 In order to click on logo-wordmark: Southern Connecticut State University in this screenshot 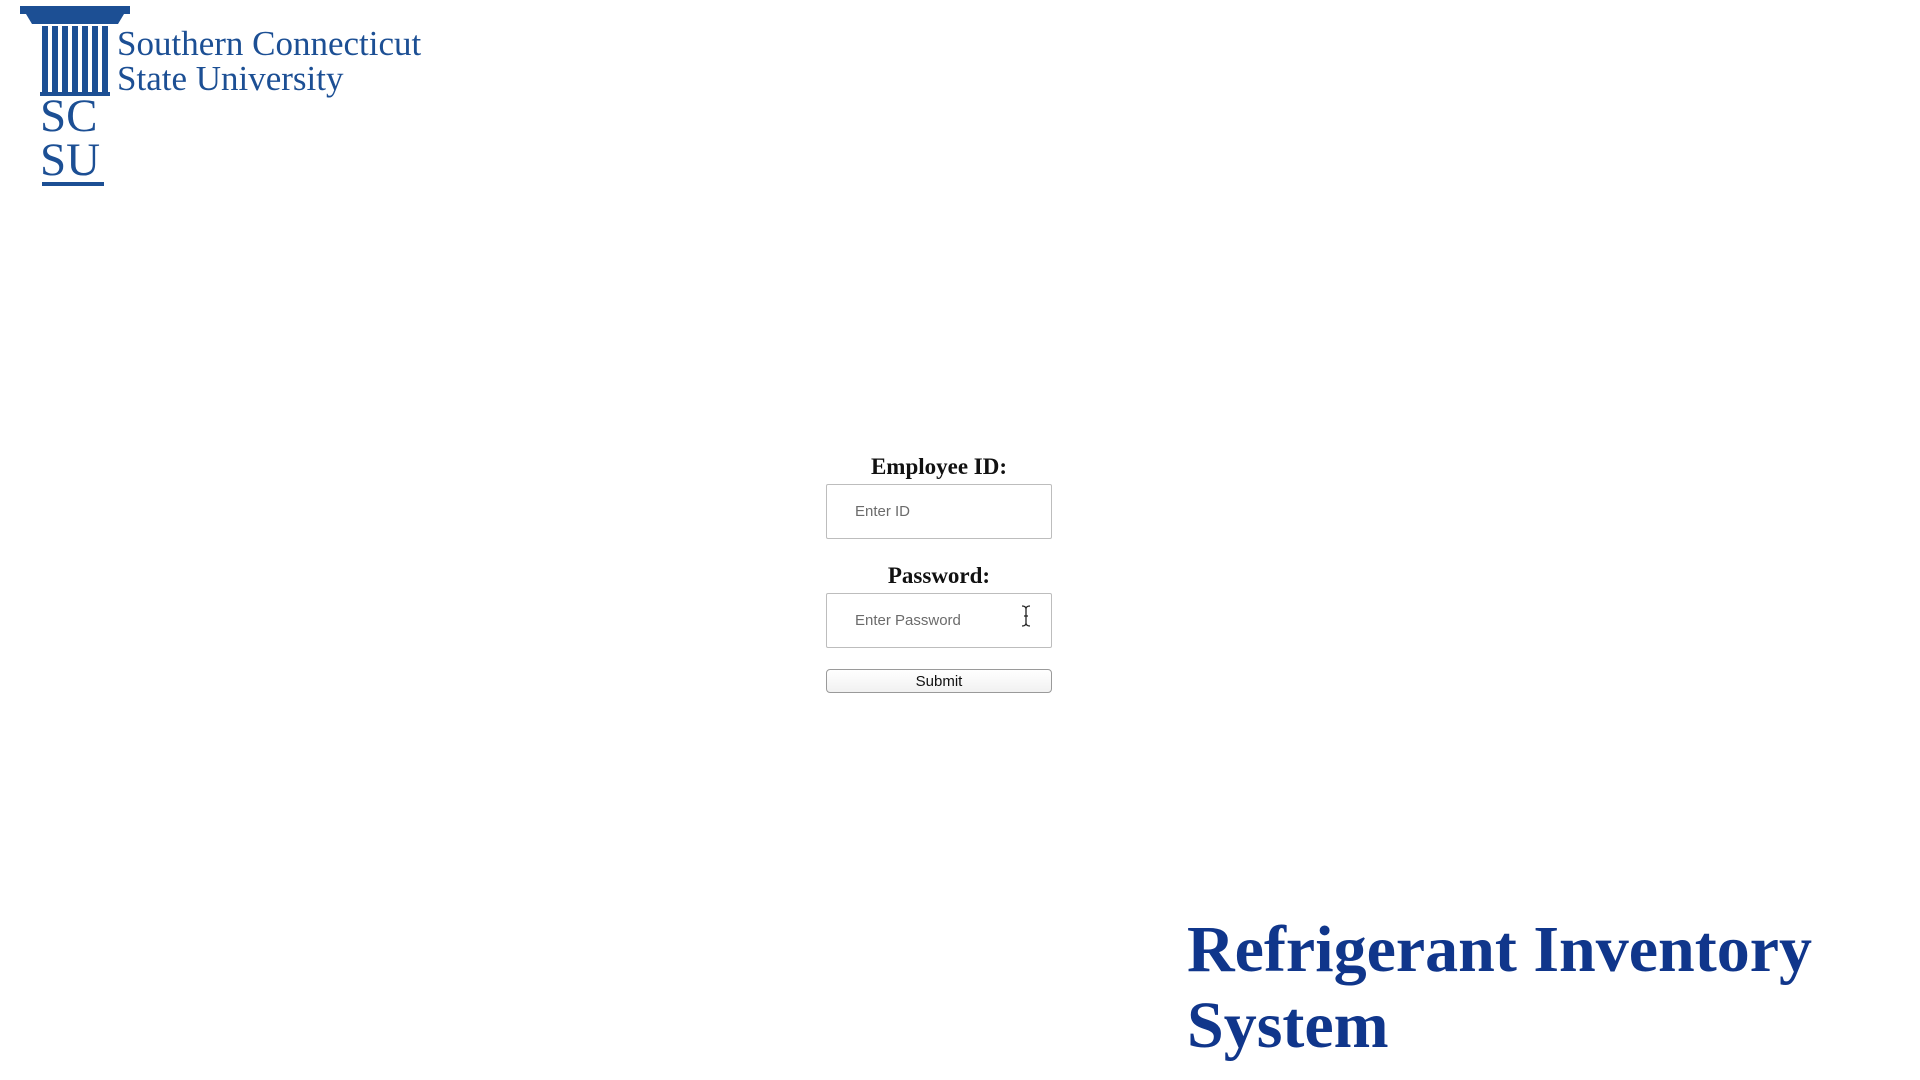, I will do `click(269, 61)`.